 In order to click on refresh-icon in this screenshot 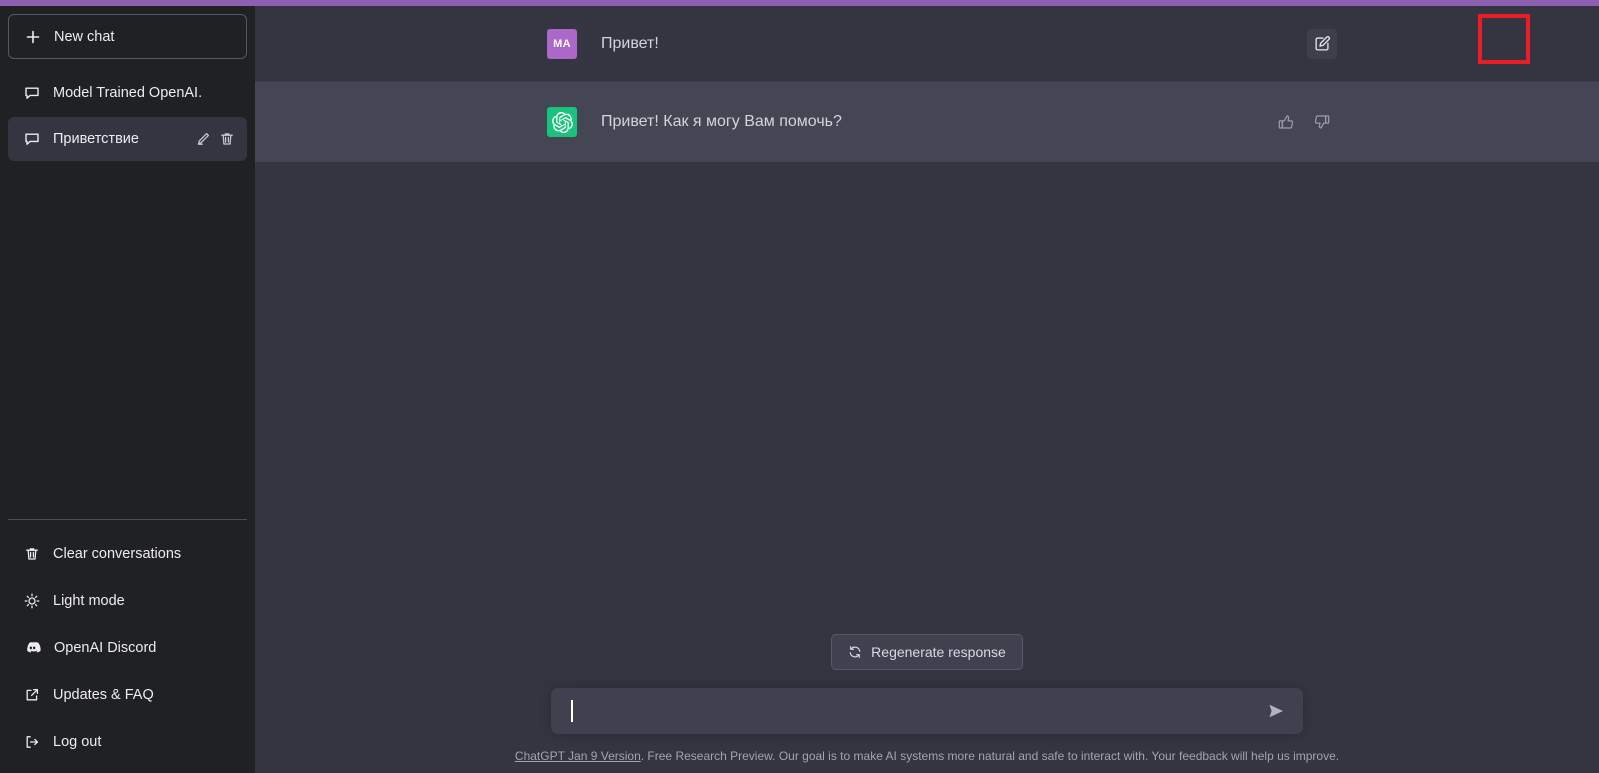, I will do `click(855, 652)`.